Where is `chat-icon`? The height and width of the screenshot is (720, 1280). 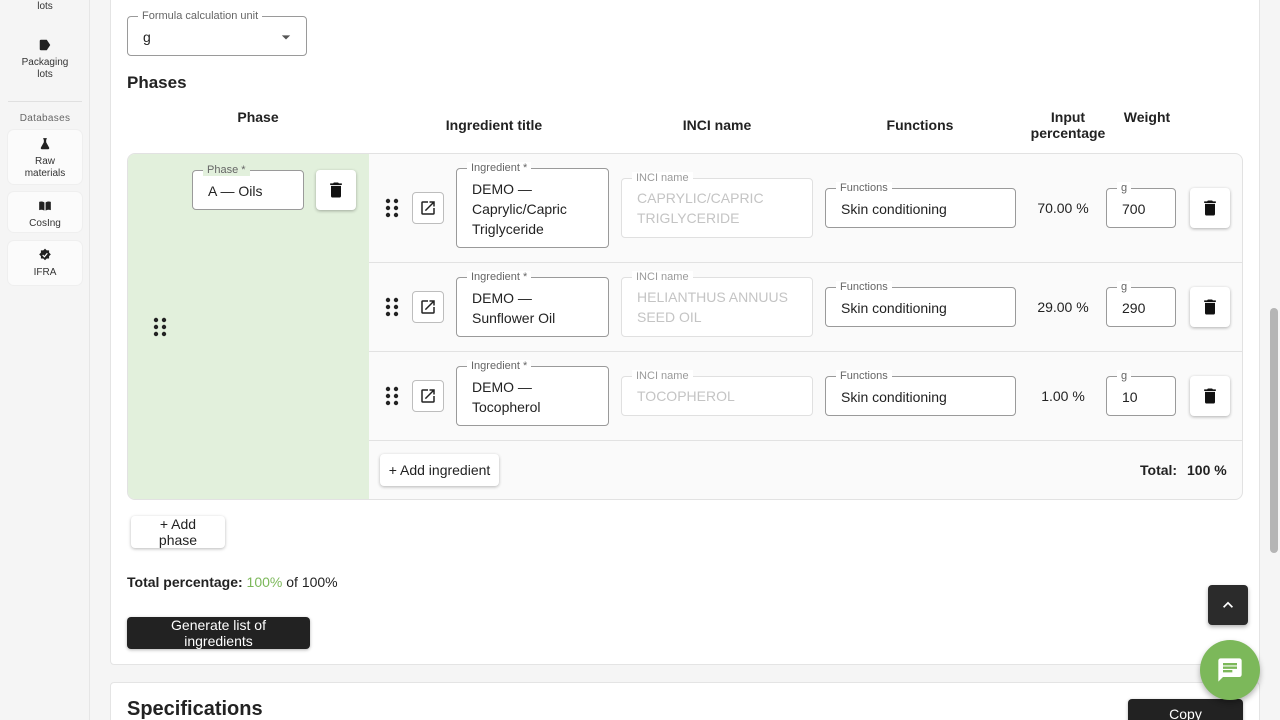
chat-icon is located at coordinates (1230, 670).